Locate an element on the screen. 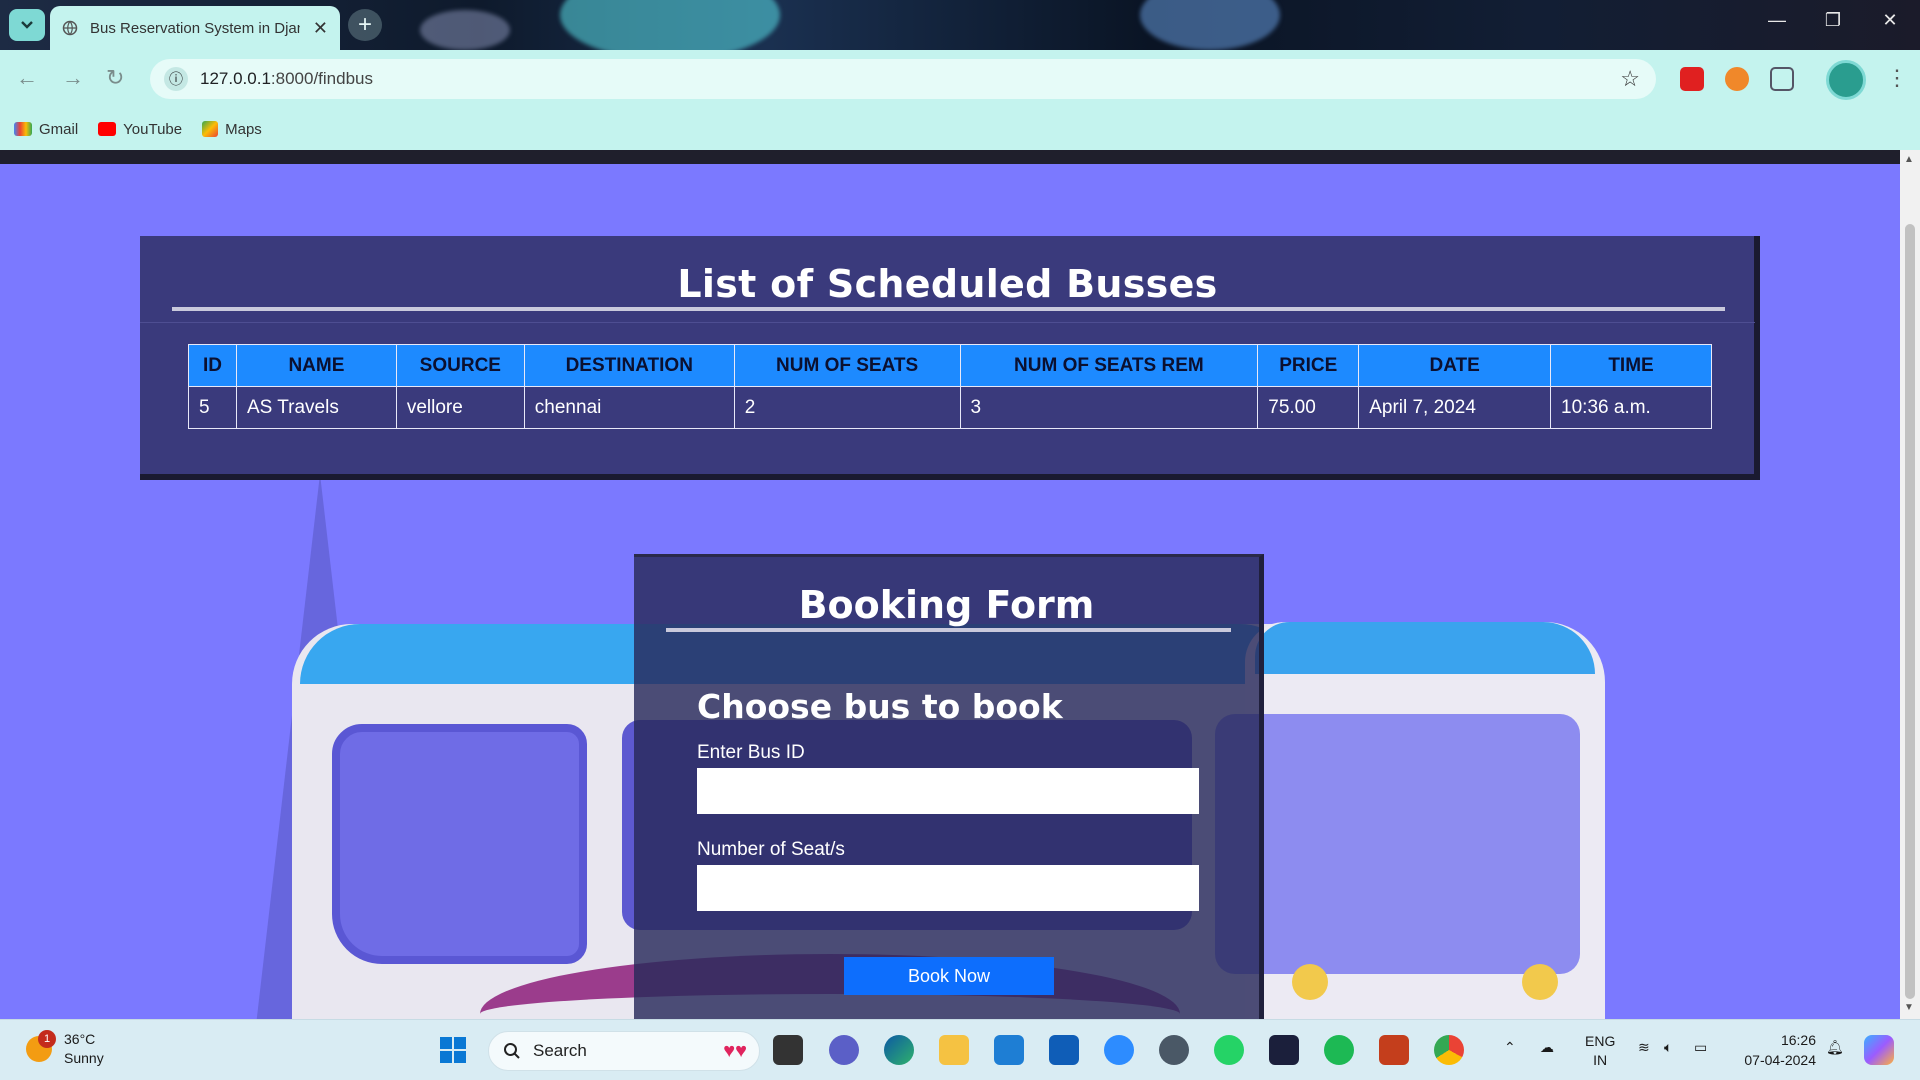 The height and width of the screenshot is (1080, 1920). column-header-destination: DESTINATION is located at coordinates (629, 365).